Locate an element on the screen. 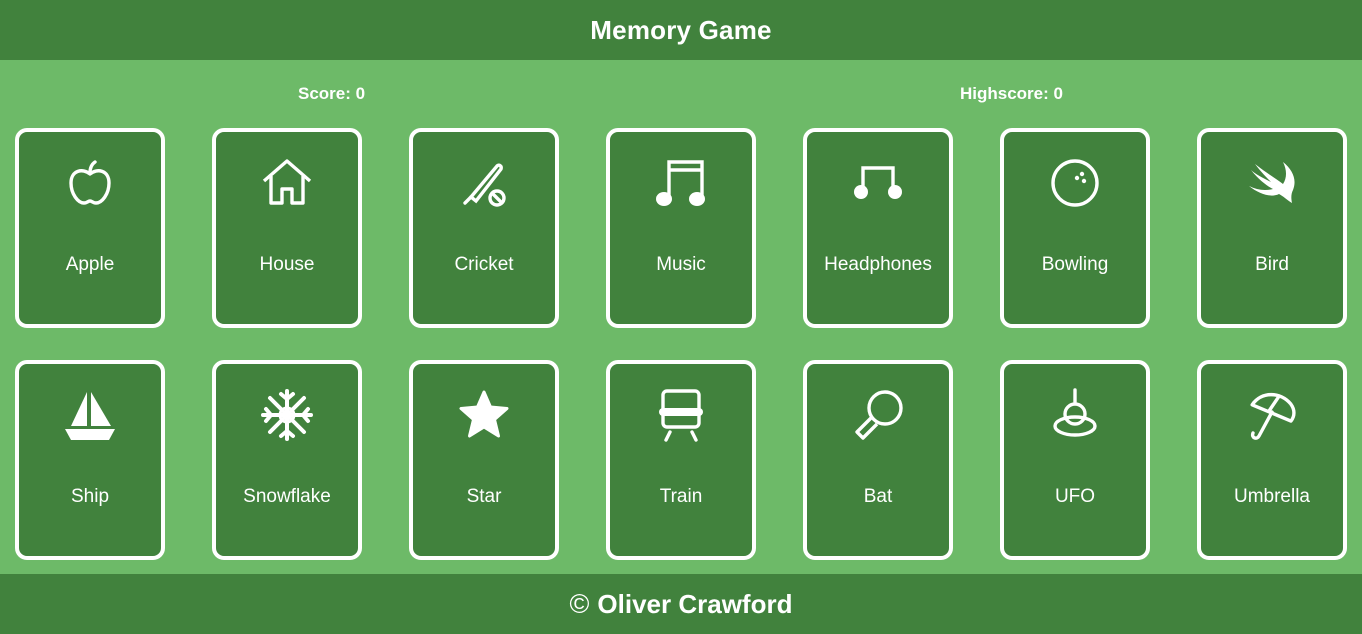  card-label: Star is located at coordinates (484, 496).